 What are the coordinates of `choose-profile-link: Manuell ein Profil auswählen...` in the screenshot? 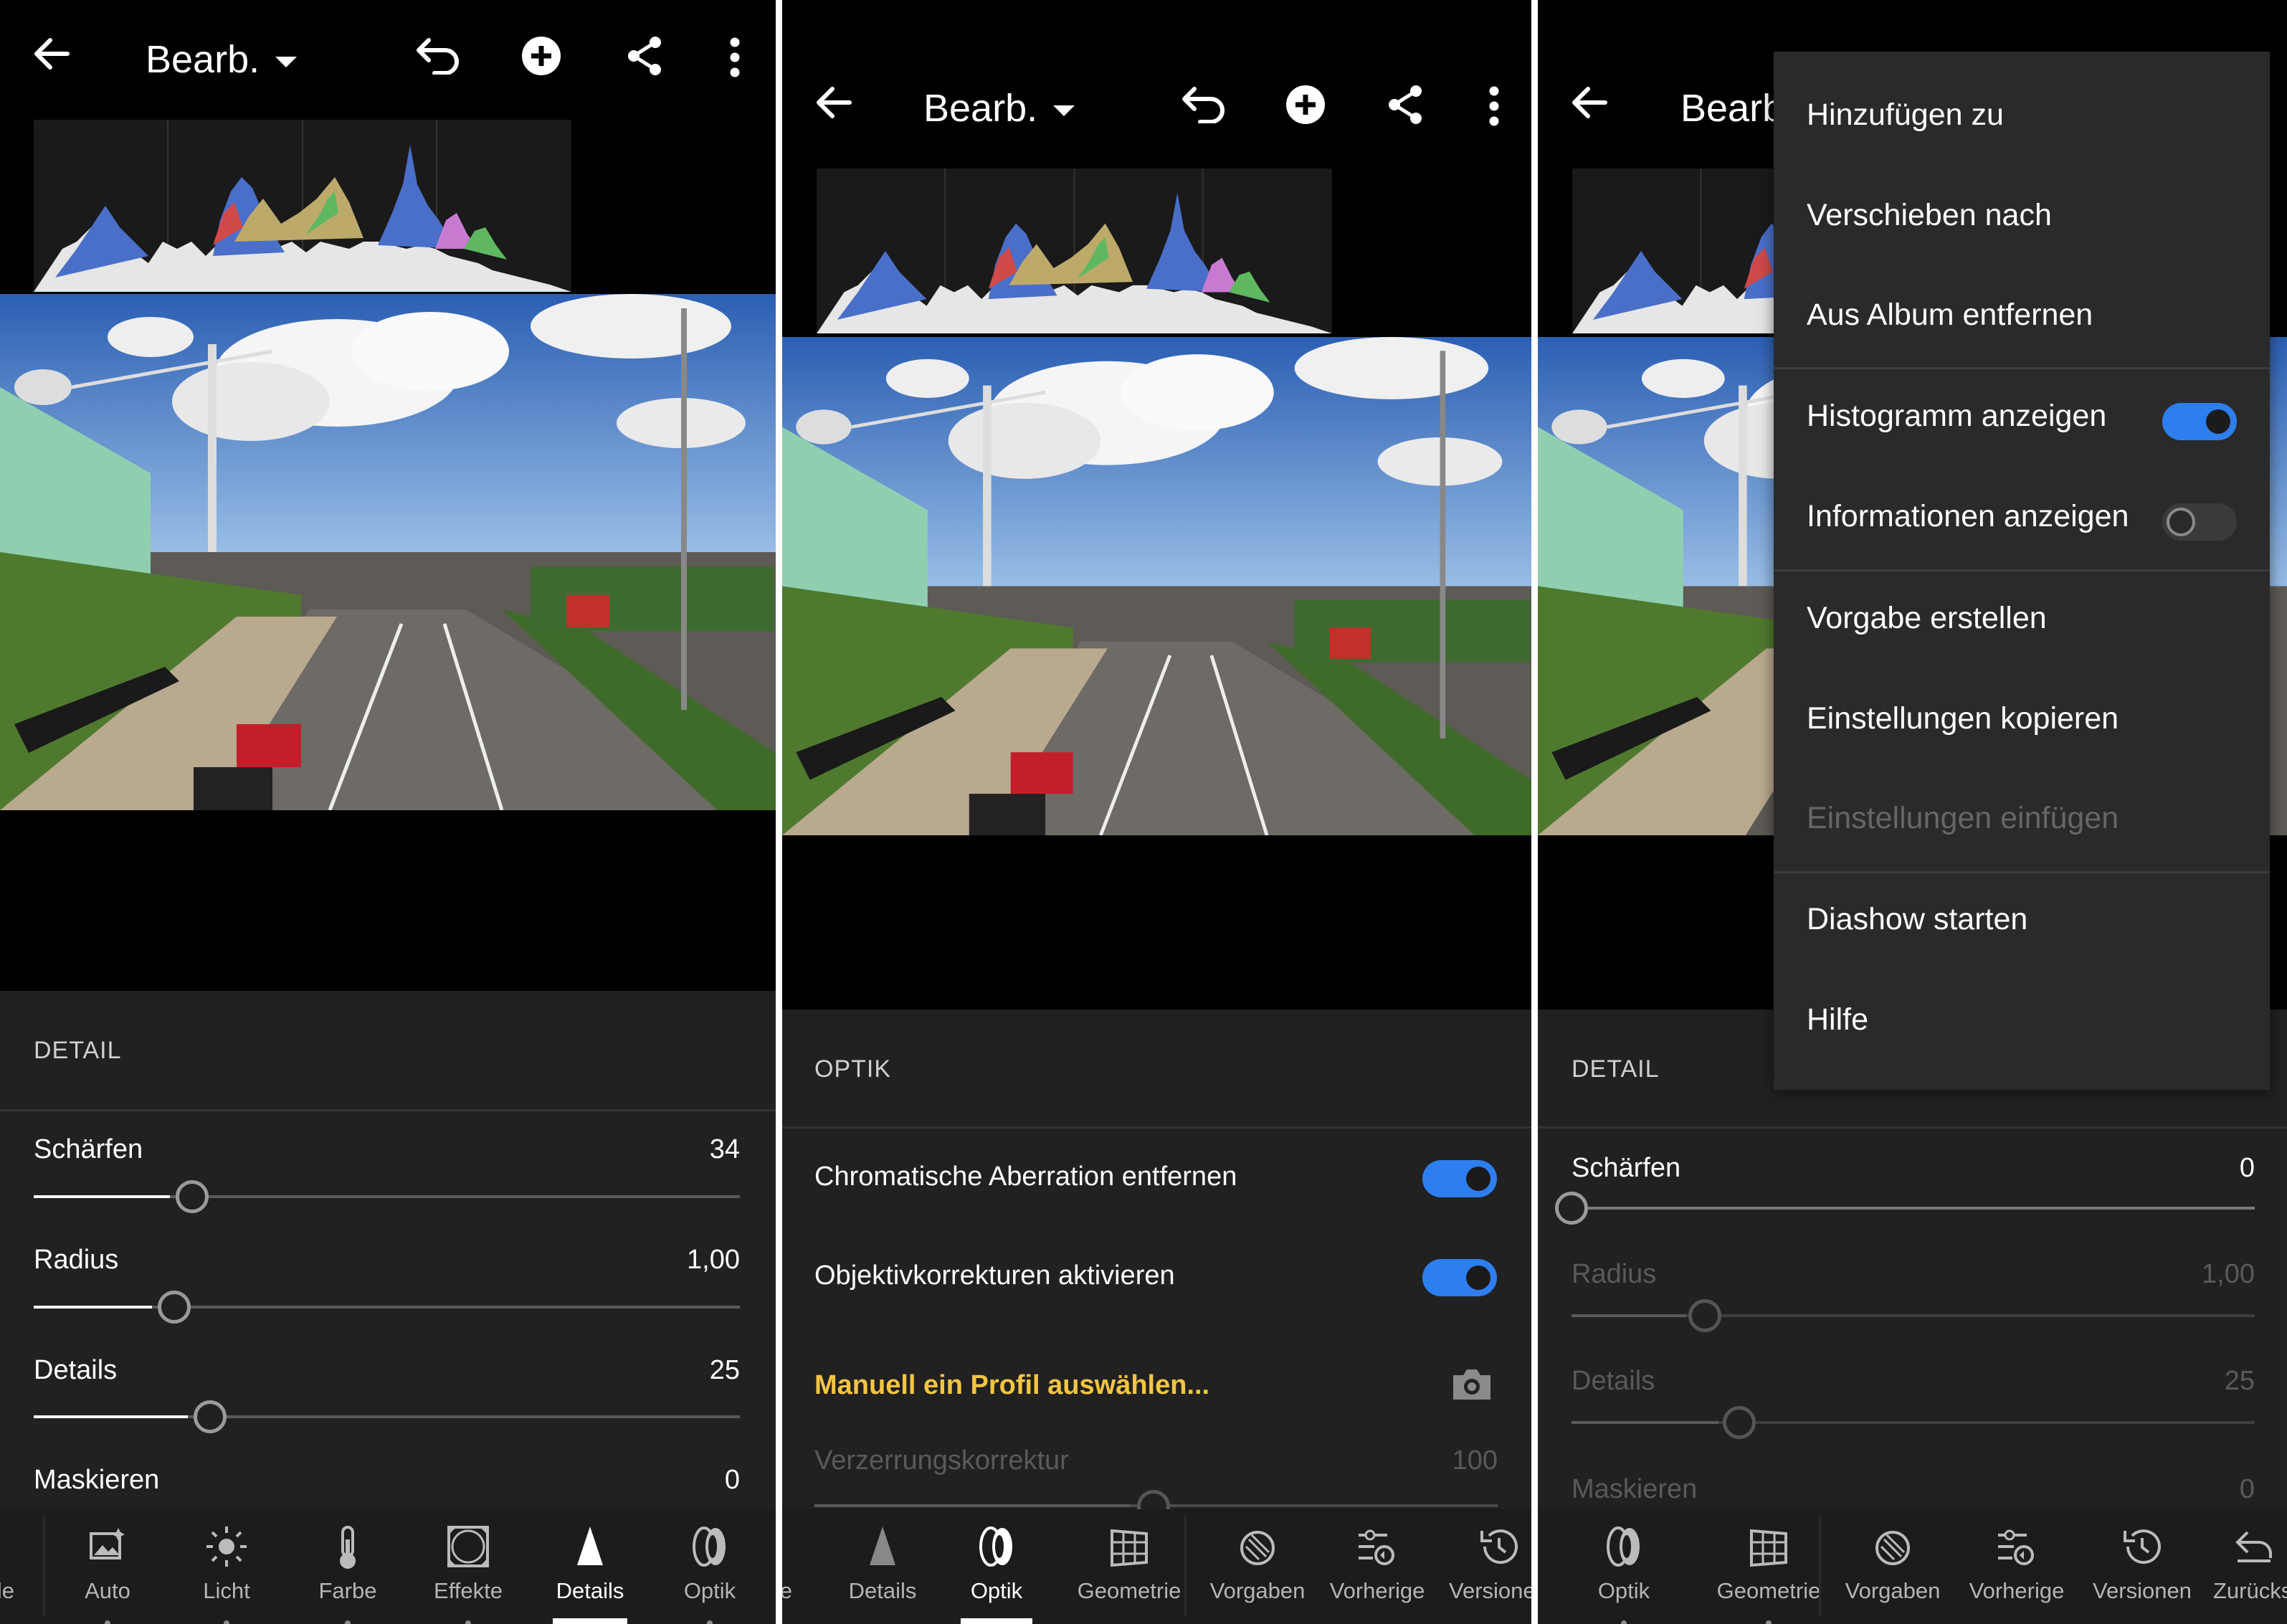 It's located at (1012, 1385).